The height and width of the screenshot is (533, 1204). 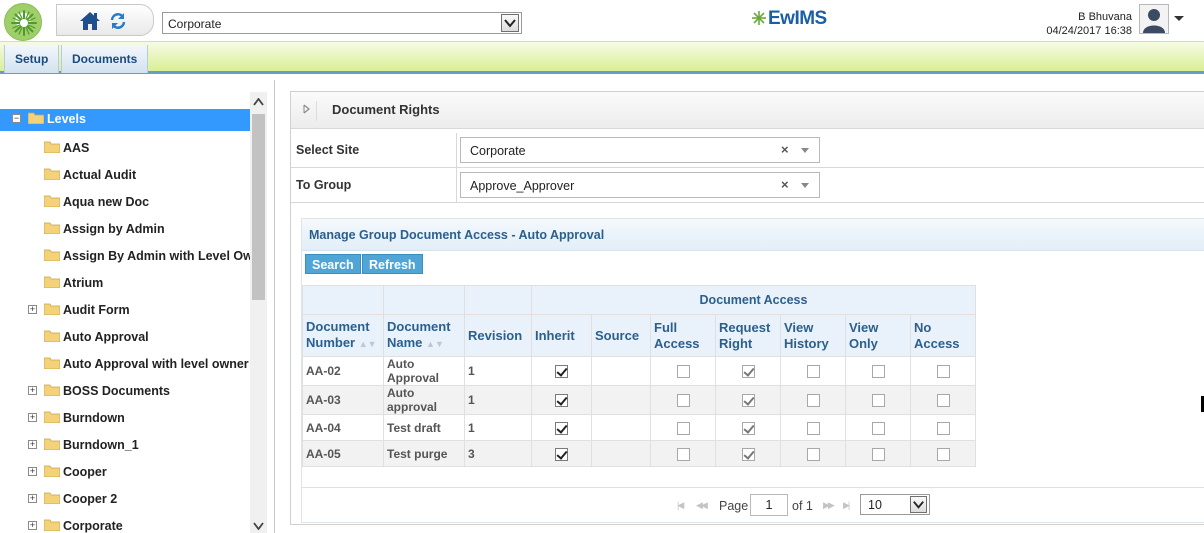 What do you see at coordinates (125, 419) in the screenshot?
I see `tree-item-burndown: + Burndown` at bounding box center [125, 419].